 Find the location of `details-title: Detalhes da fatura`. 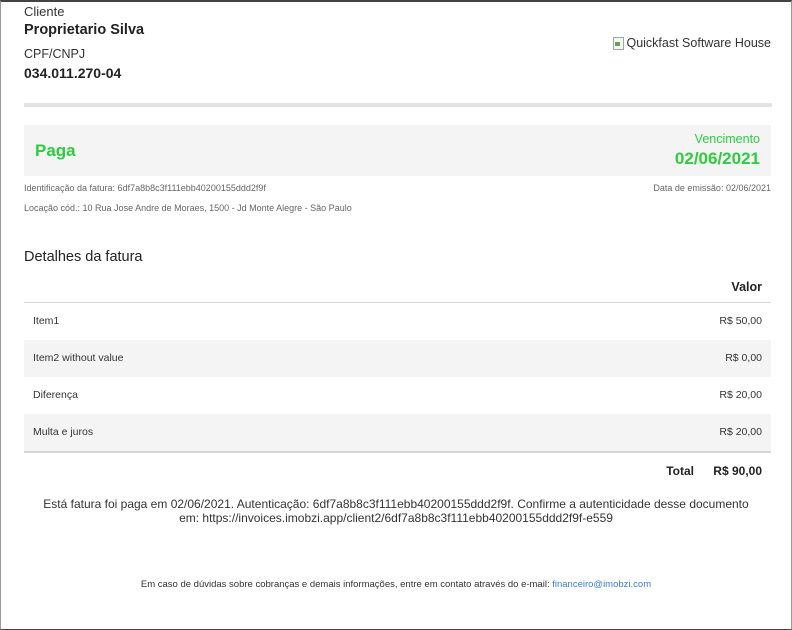

details-title: Detalhes da fatura is located at coordinates (83, 257).